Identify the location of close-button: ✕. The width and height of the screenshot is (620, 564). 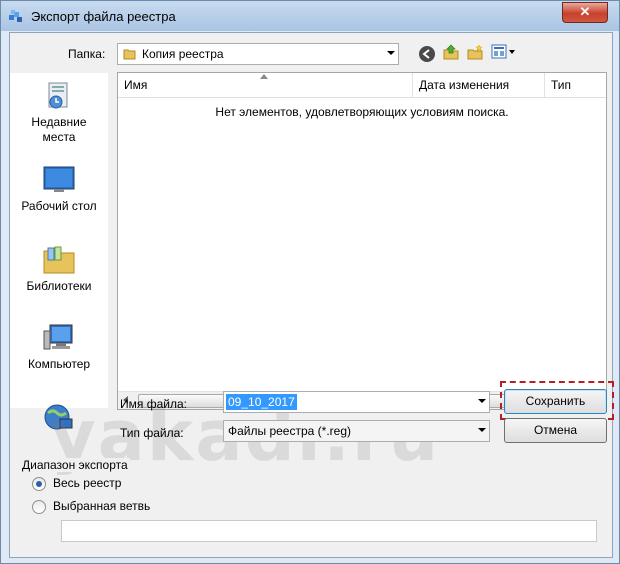
(585, 12).